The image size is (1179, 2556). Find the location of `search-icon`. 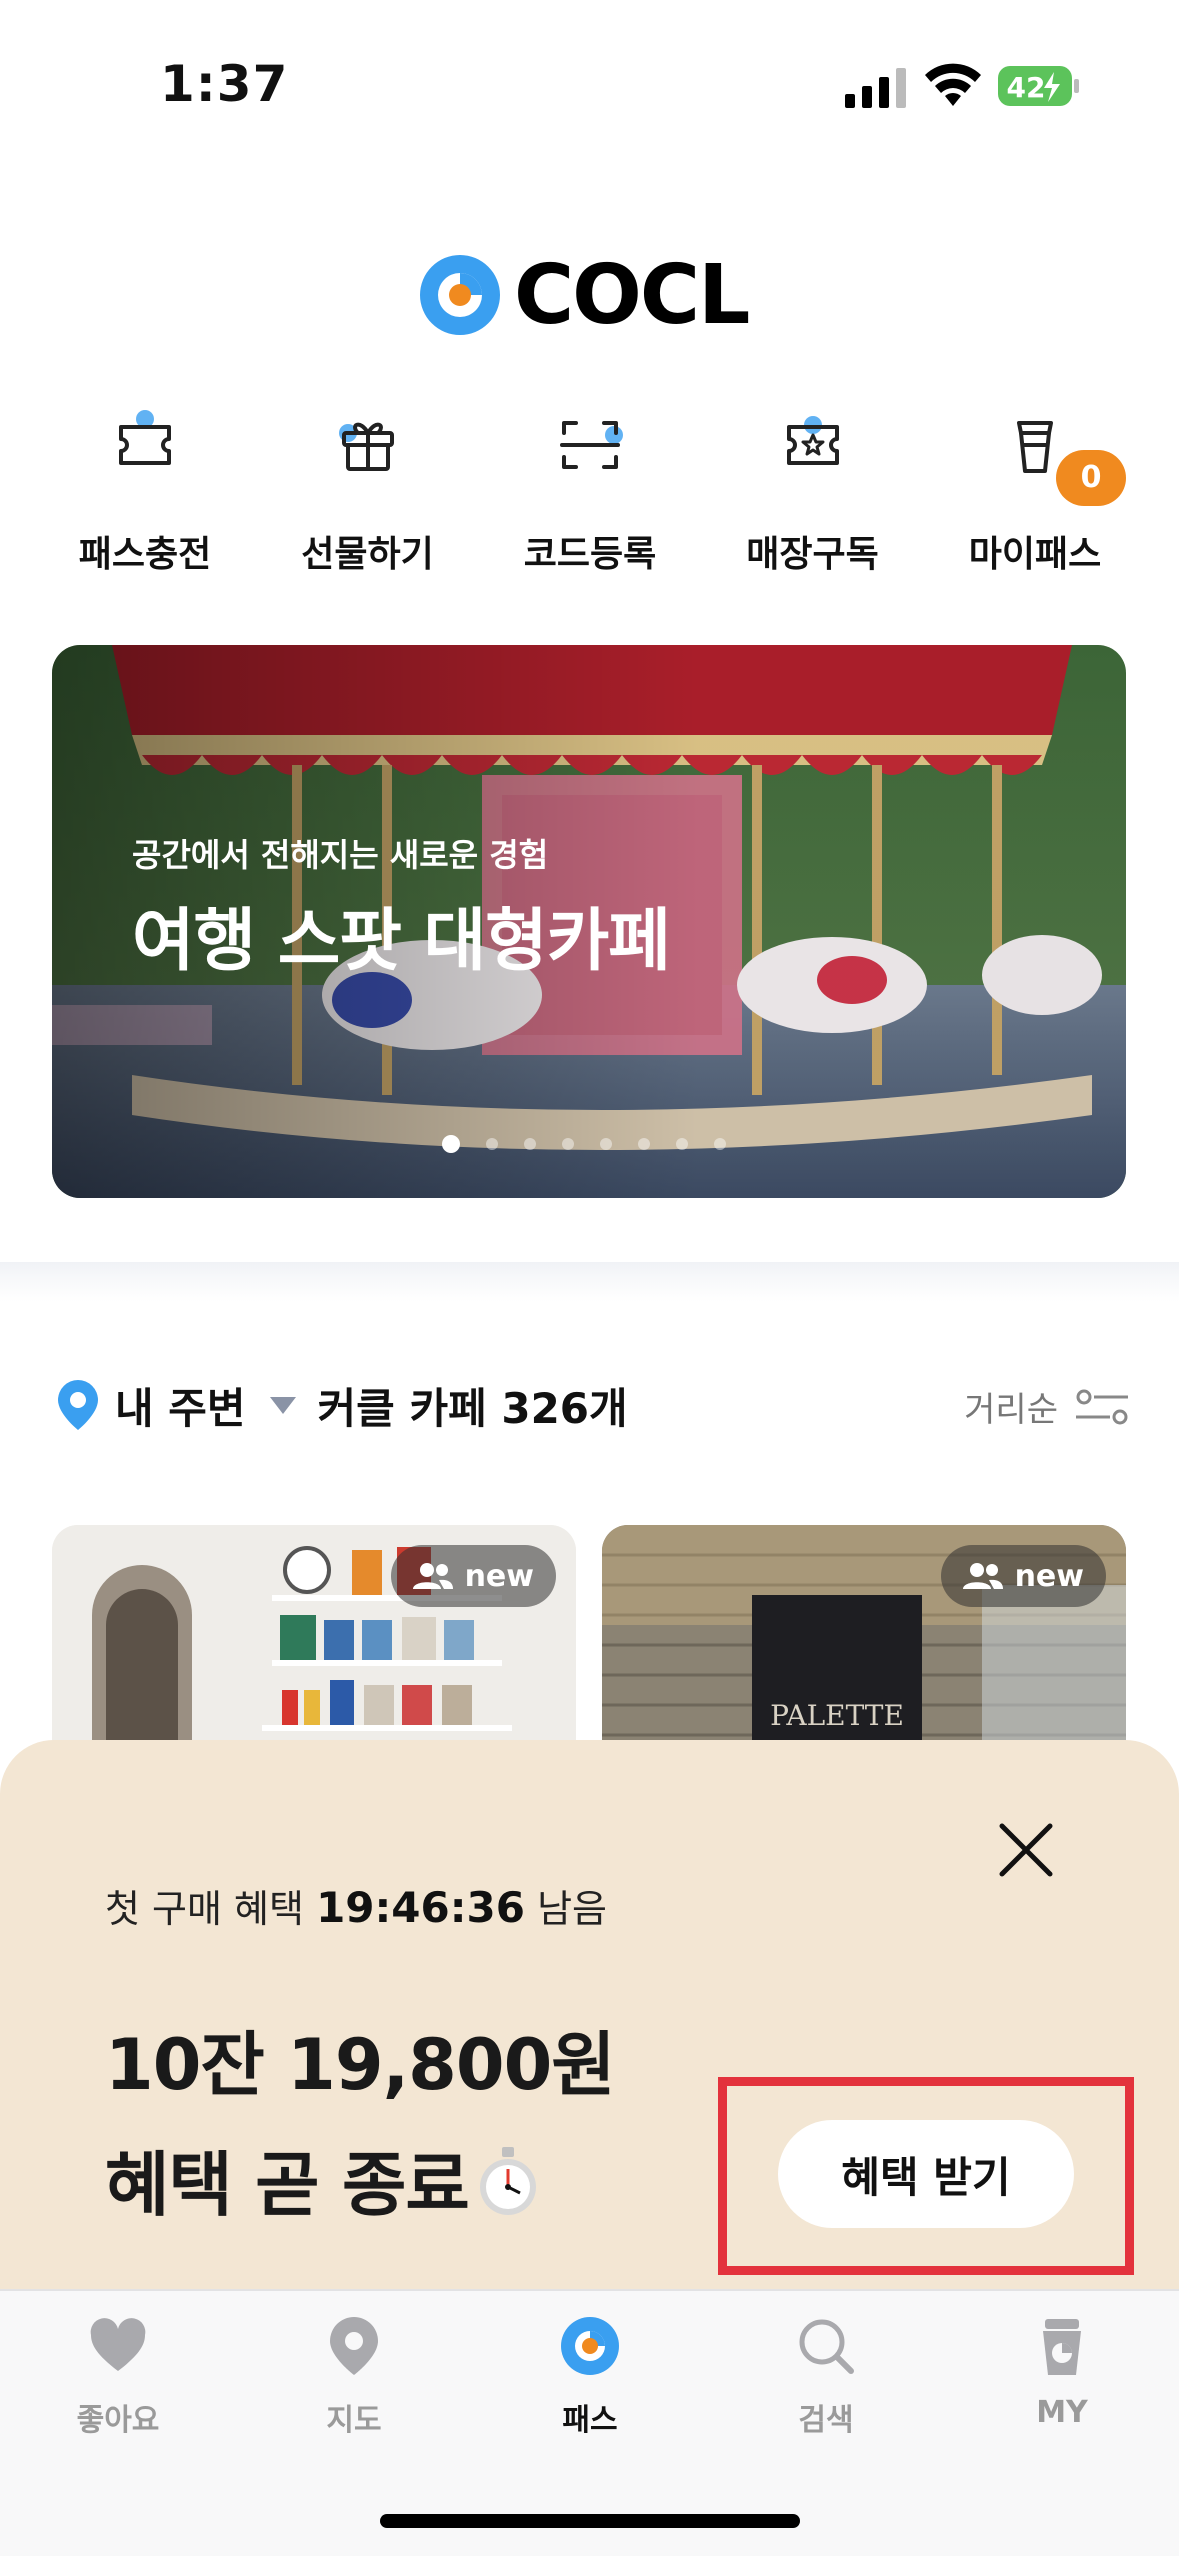

search-icon is located at coordinates (826, 2346).